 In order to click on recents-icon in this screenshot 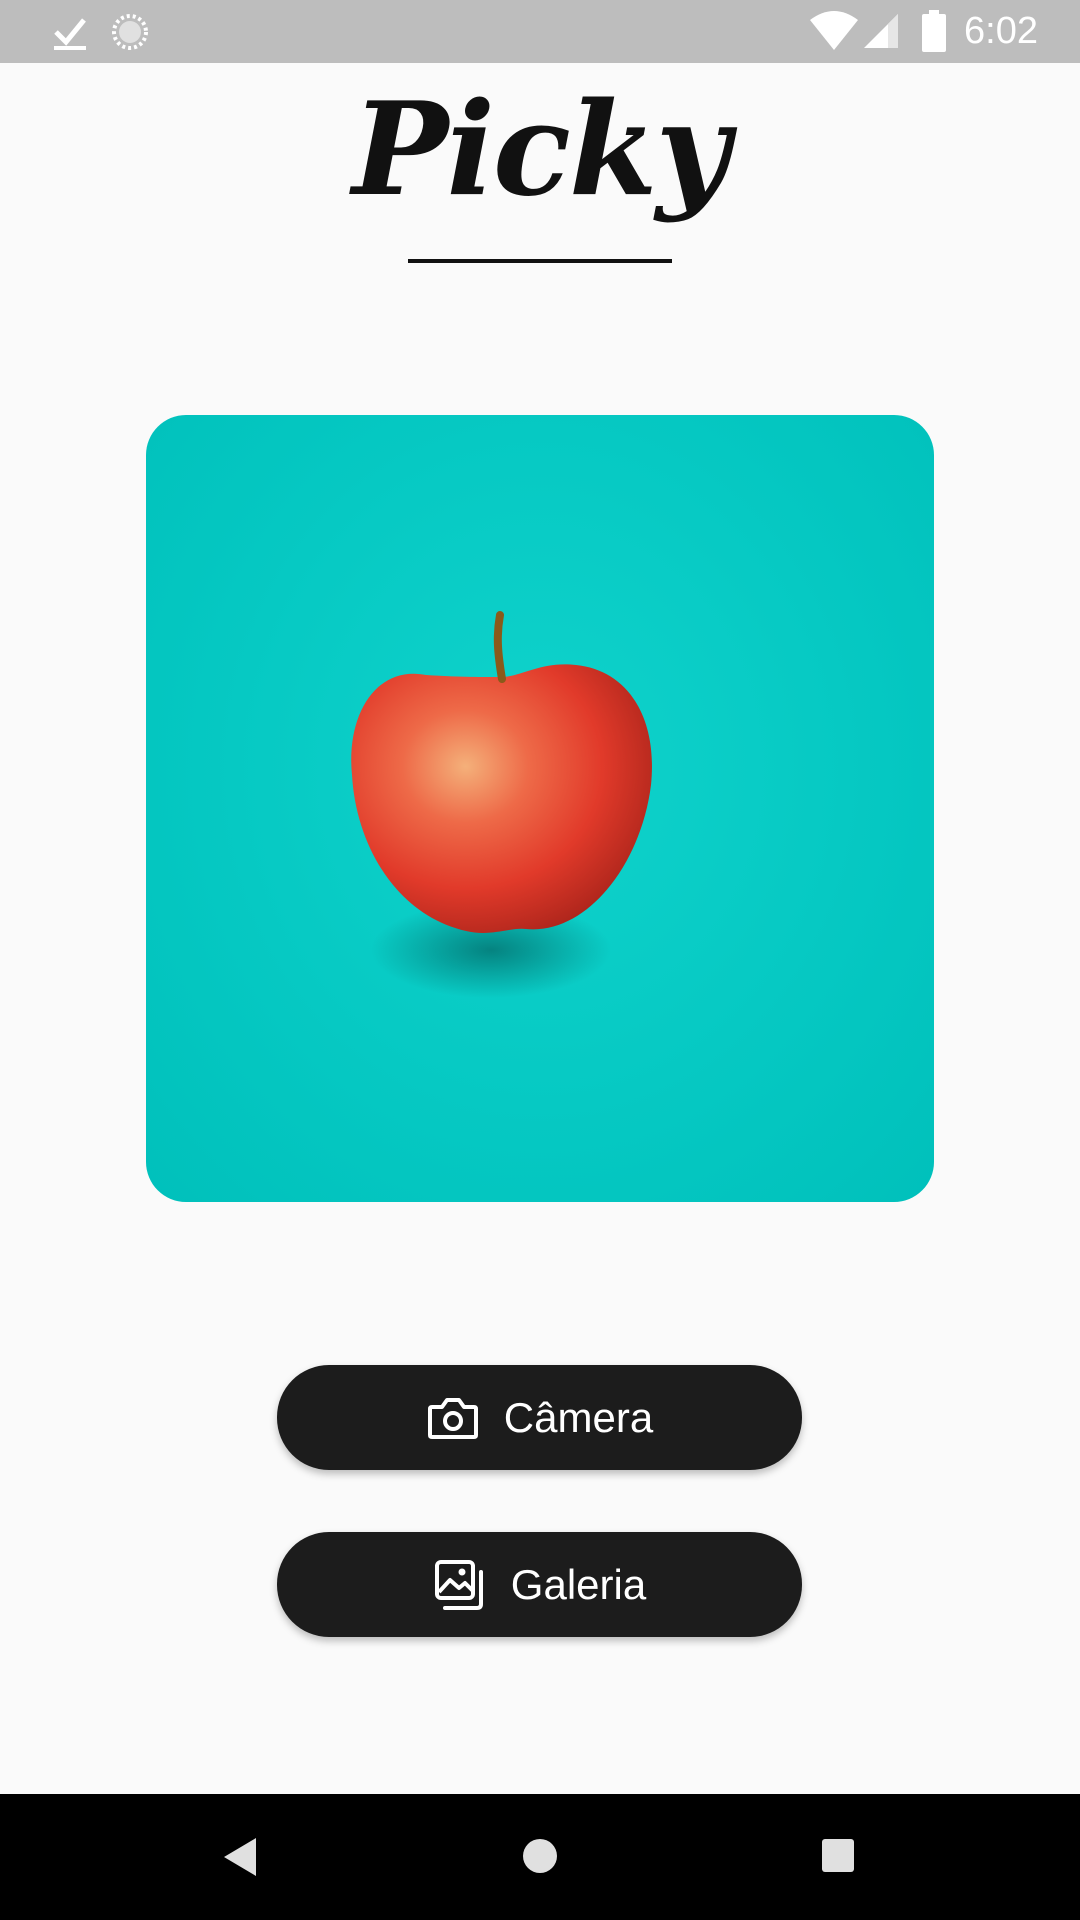, I will do `click(838, 1855)`.